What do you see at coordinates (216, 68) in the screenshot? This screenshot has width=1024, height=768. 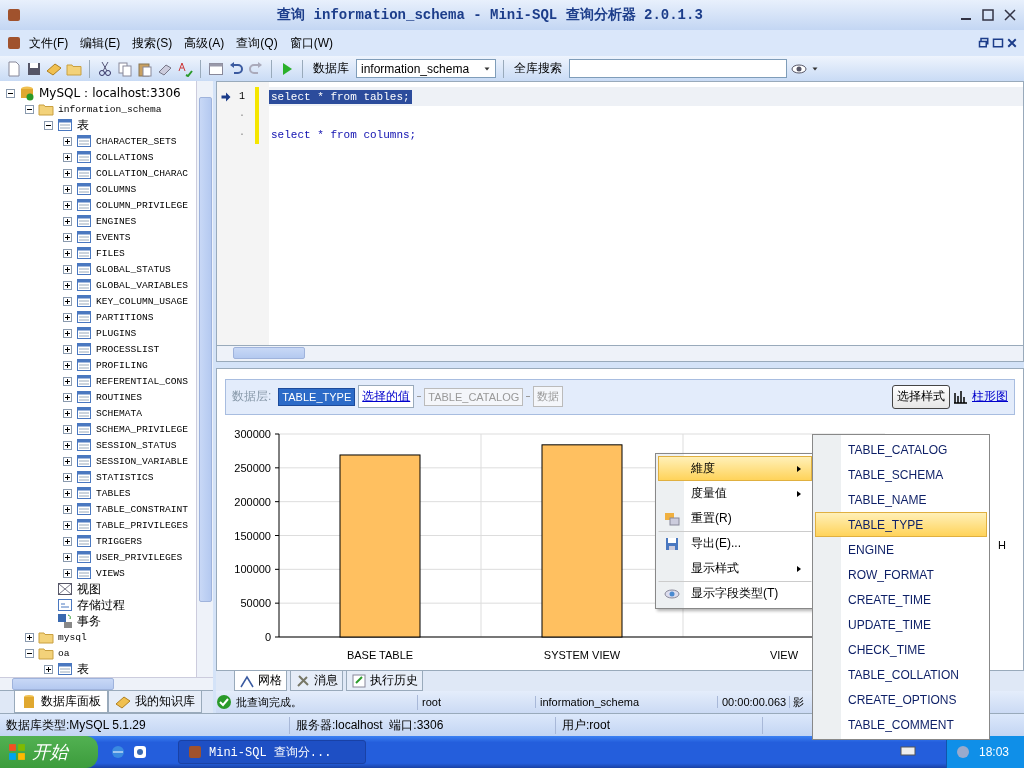 I see `window-icon` at bounding box center [216, 68].